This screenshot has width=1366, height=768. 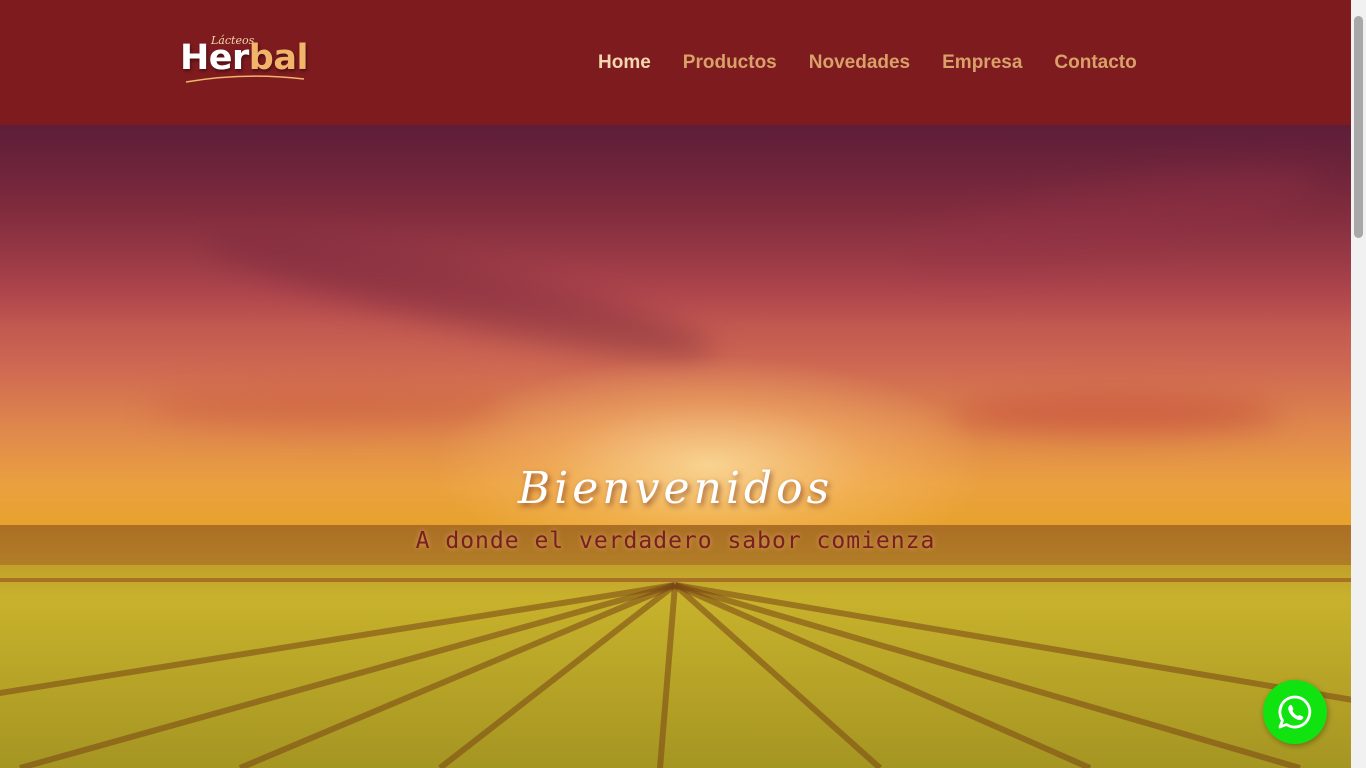 I want to click on hero-title: Bienvenidos, so click(x=675, y=488).